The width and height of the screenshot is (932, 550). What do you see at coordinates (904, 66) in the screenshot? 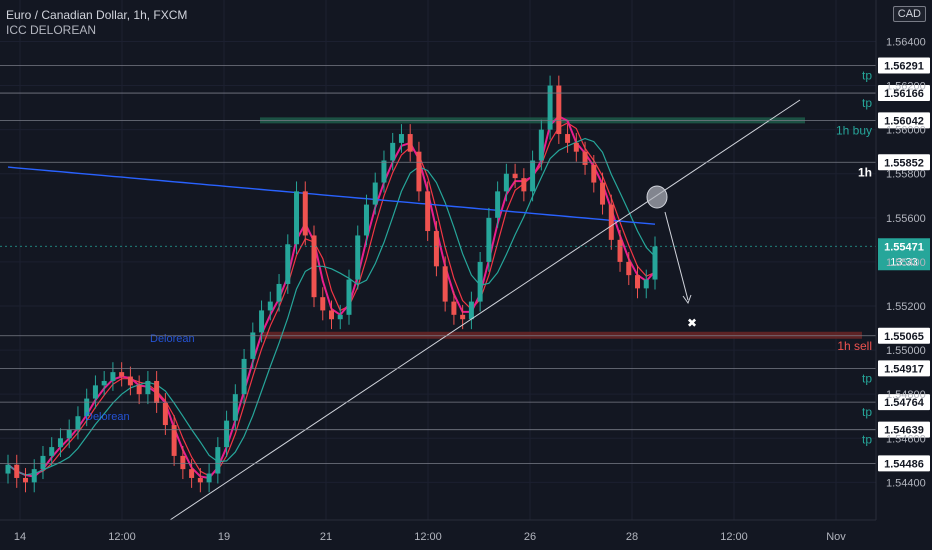
I see `level-price-label: 1.56291` at bounding box center [904, 66].